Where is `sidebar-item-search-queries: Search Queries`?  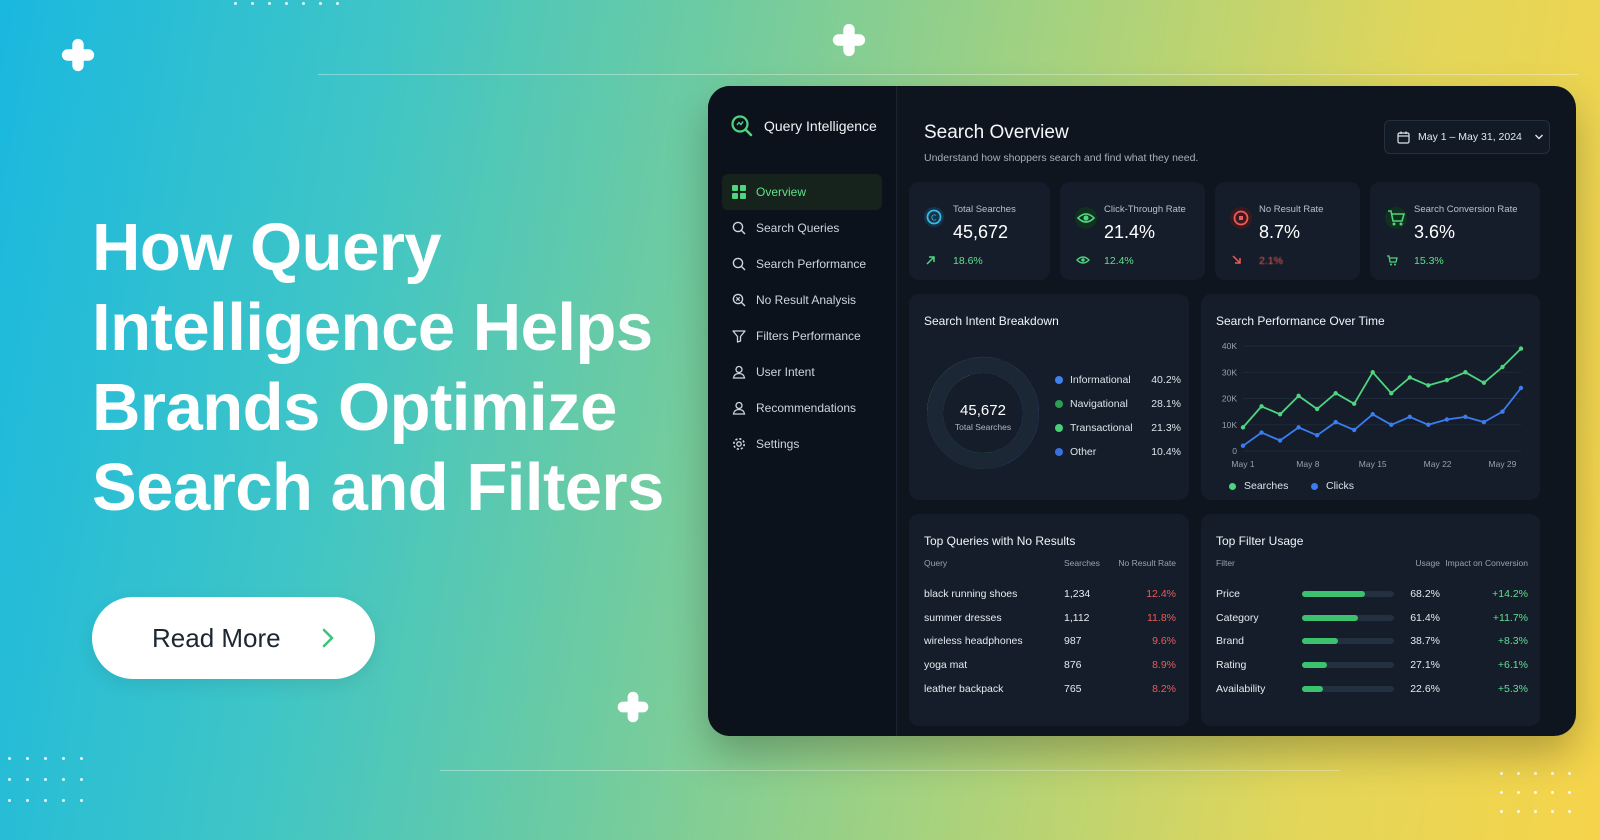 sidebar-item-search-queries: Search Queries is located at coordinates (802, 228).